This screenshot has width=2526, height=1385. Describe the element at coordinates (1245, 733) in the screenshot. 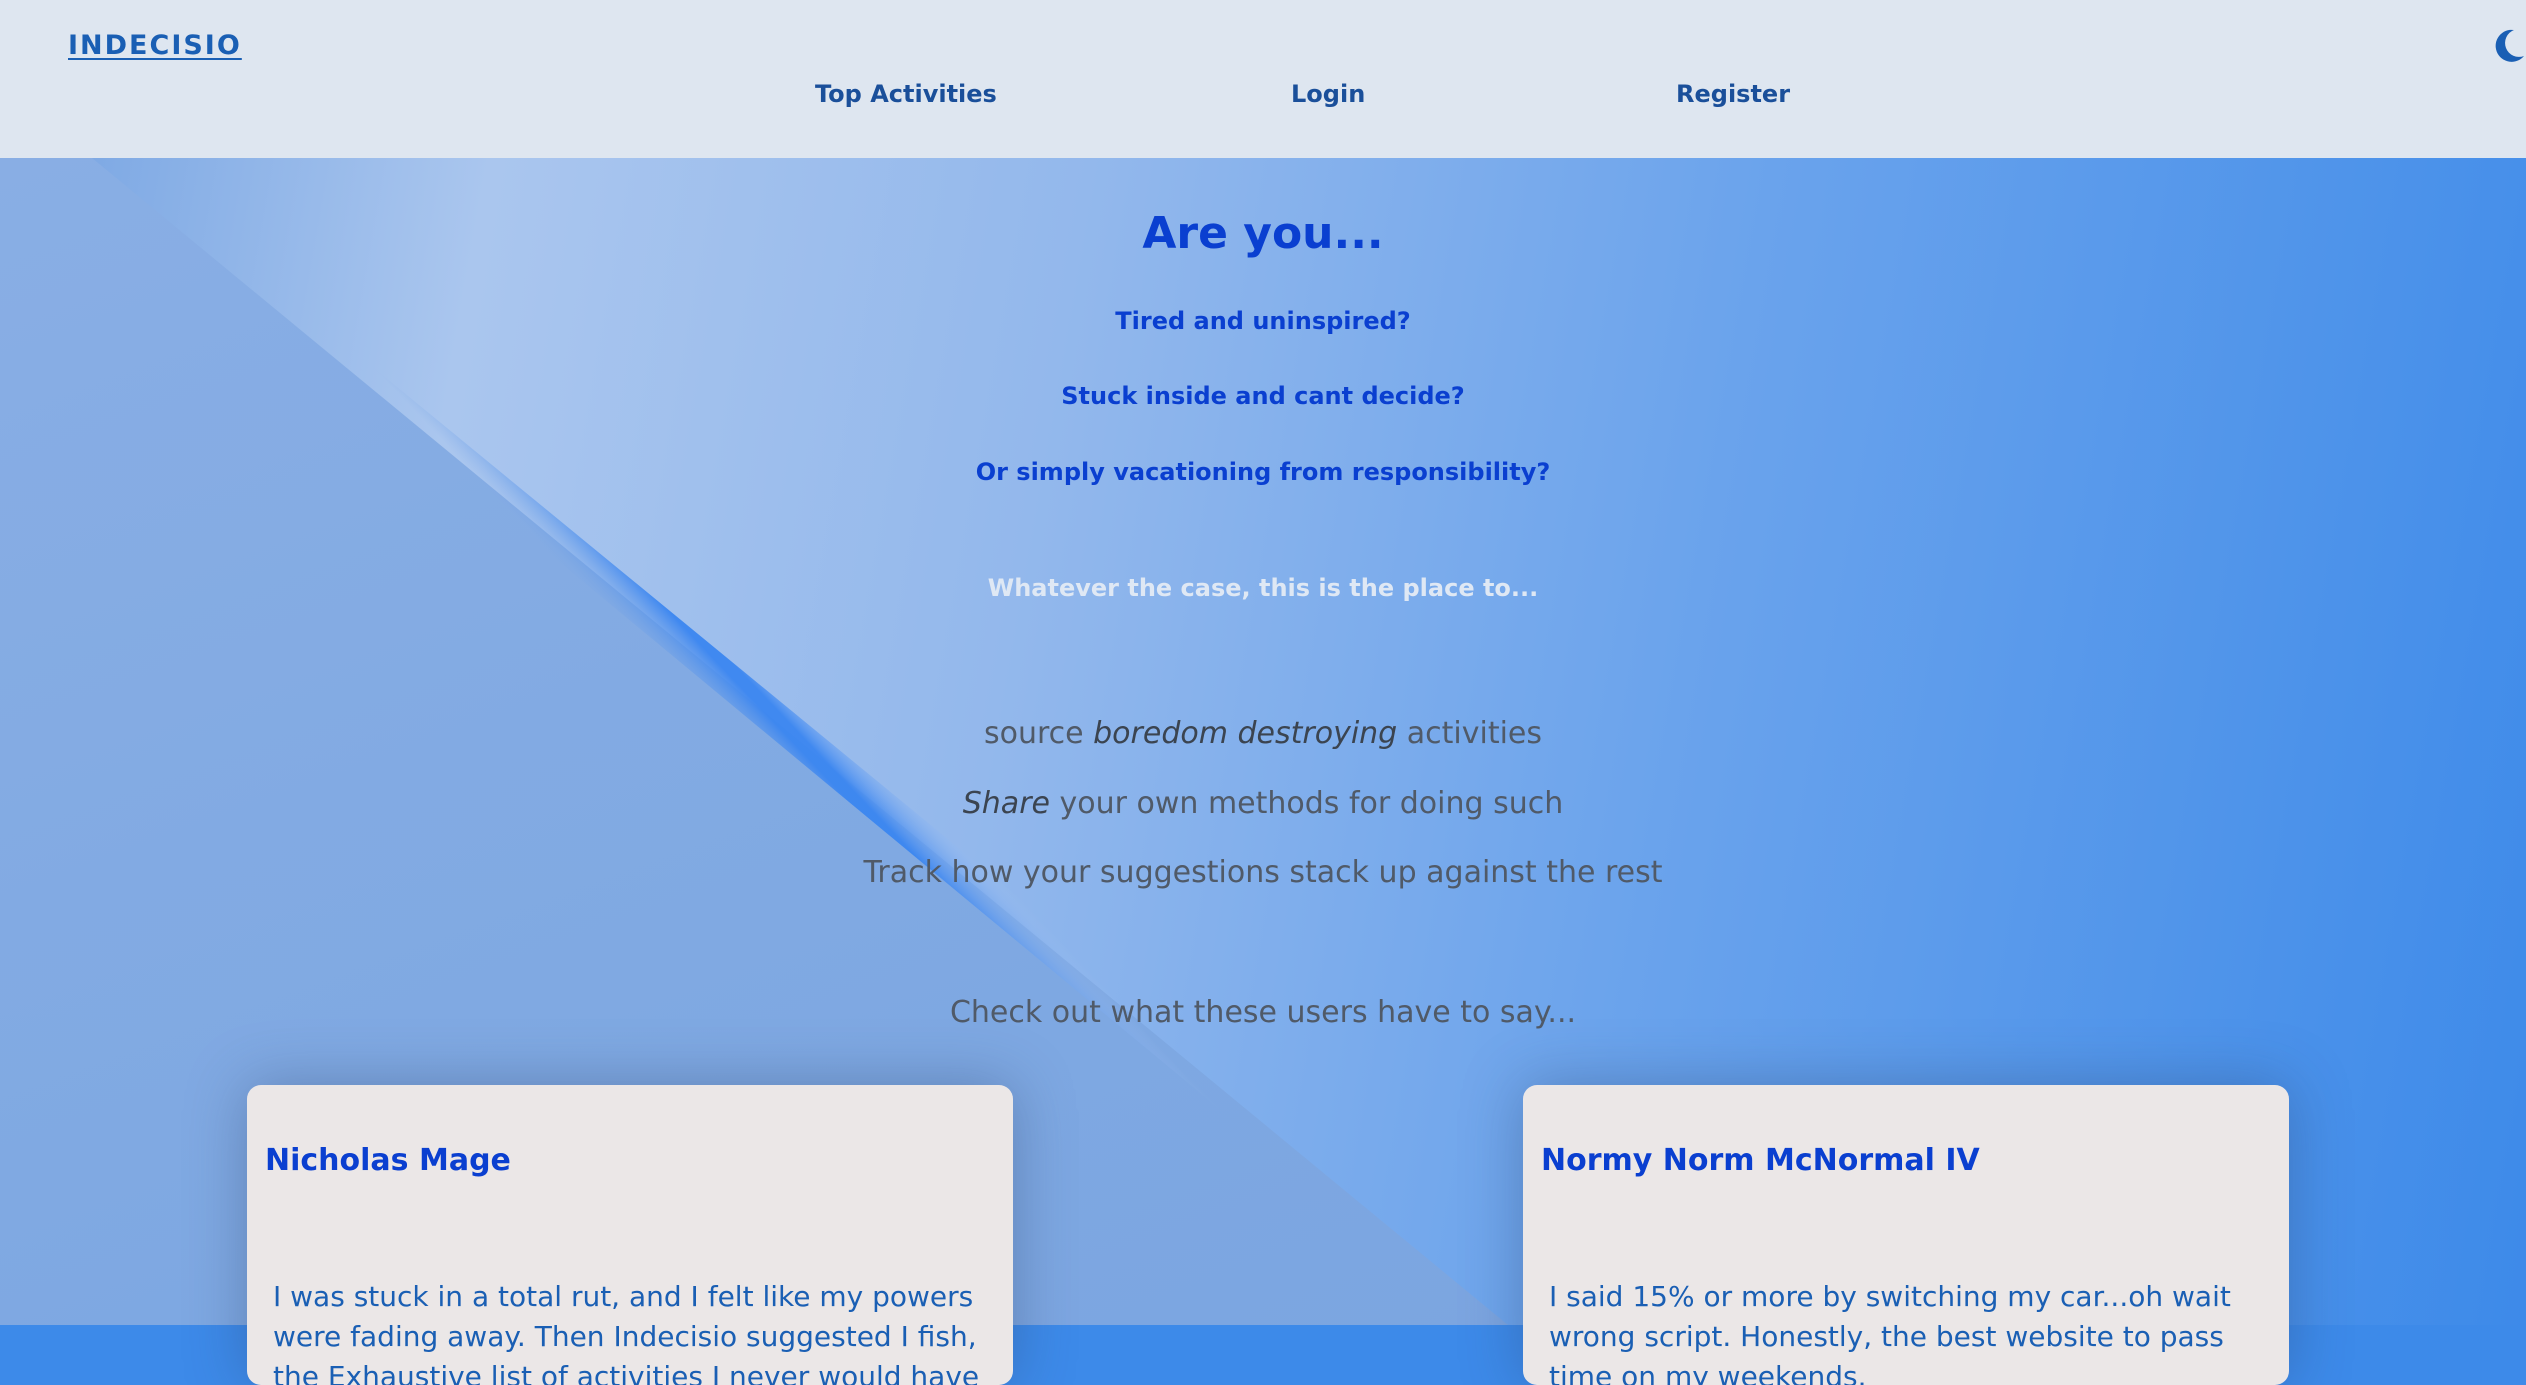

I see `feature-emphasis: boredom destroying` at that location.